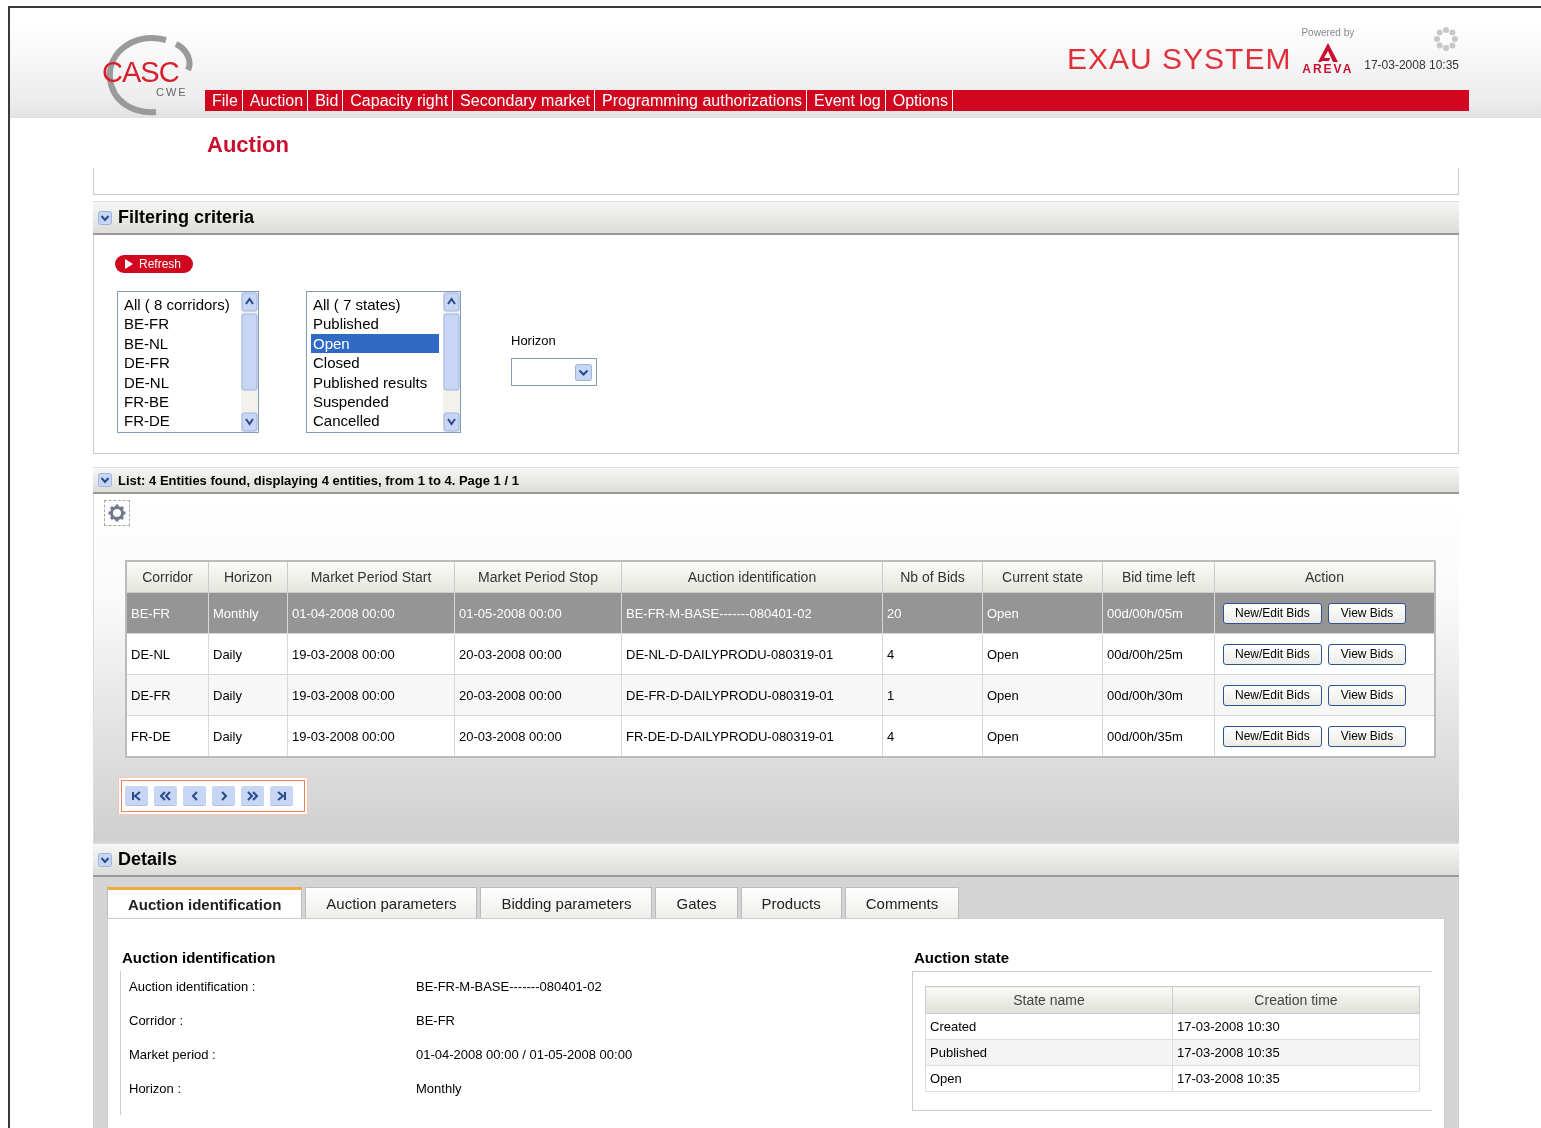 The height and width of the screenshot is (1128, 1541). What do you see at coordinates (752, 577) in the screenshot?
I see `column-header: Auction identification` at bounding box center [752, 577].